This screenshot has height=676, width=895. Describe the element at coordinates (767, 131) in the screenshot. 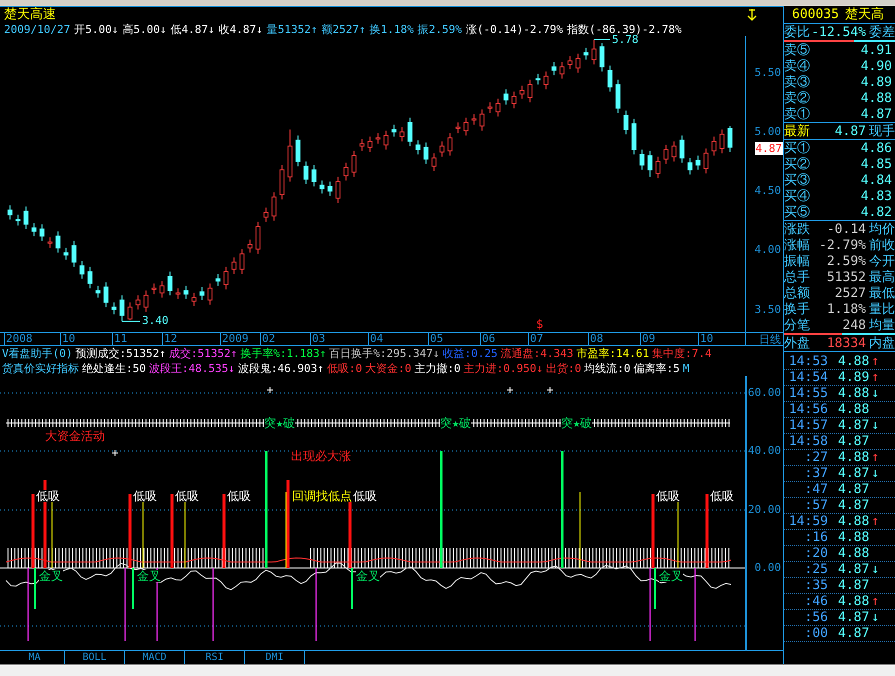

I see `axis-label: 5.00` at that location.